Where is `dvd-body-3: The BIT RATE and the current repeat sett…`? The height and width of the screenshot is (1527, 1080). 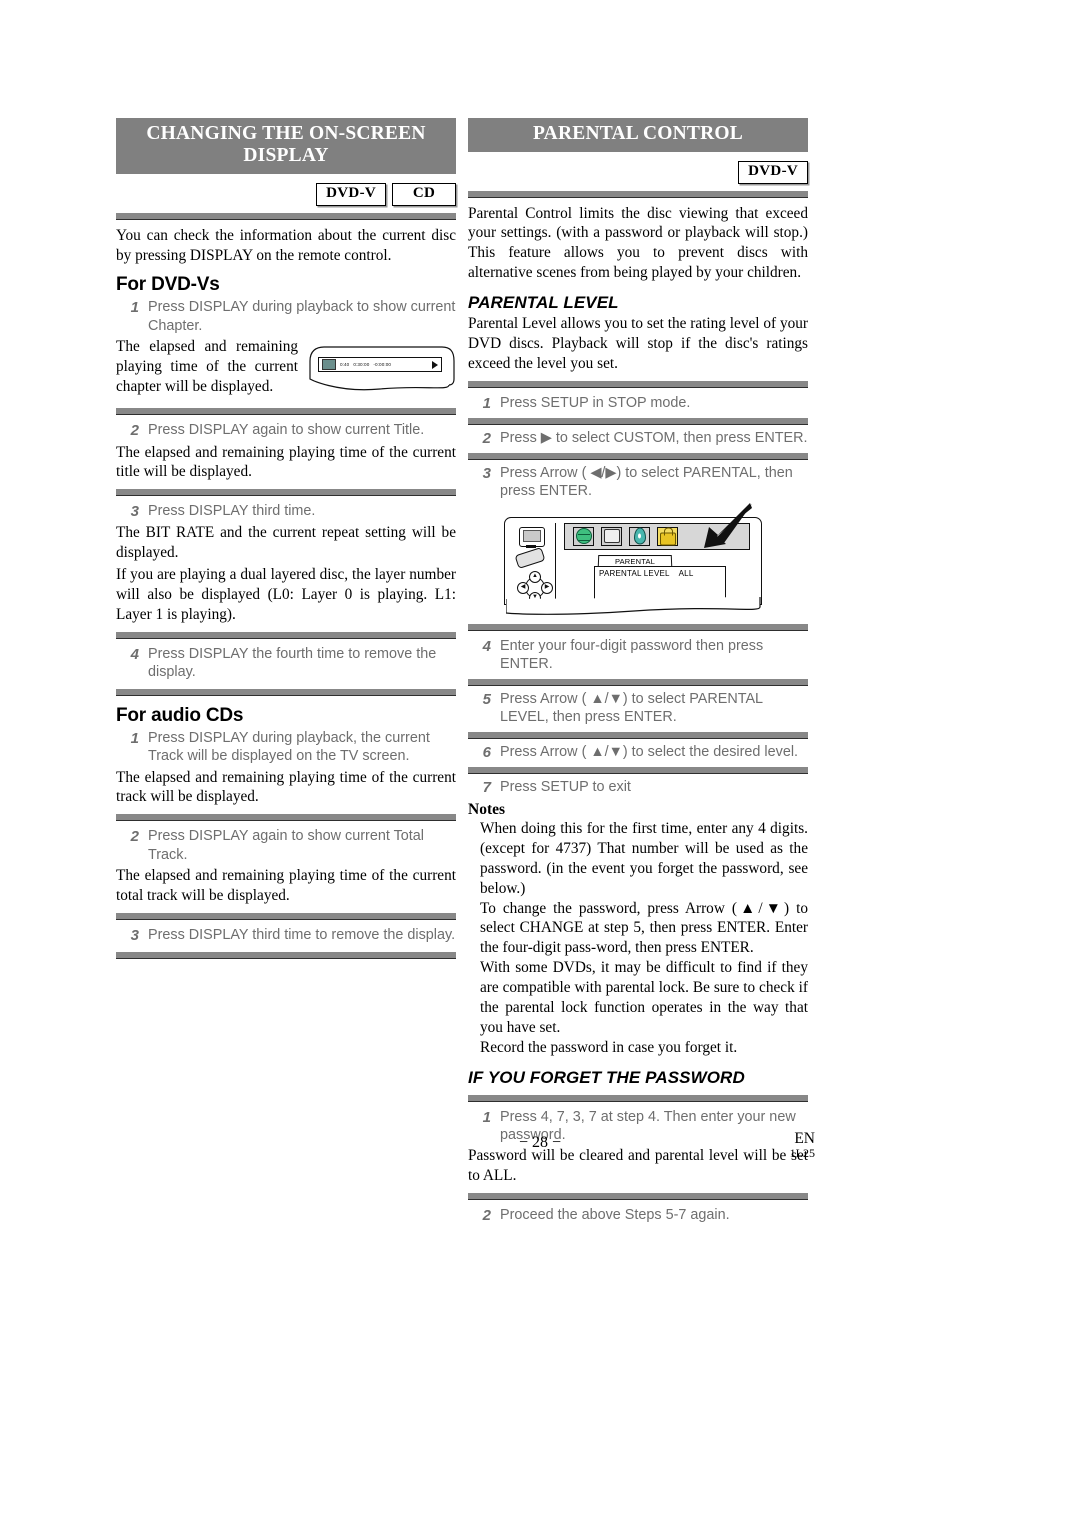
dvd-body-3: The BIT RATE and the current repeat sett… is located at coordinates (286, 543).